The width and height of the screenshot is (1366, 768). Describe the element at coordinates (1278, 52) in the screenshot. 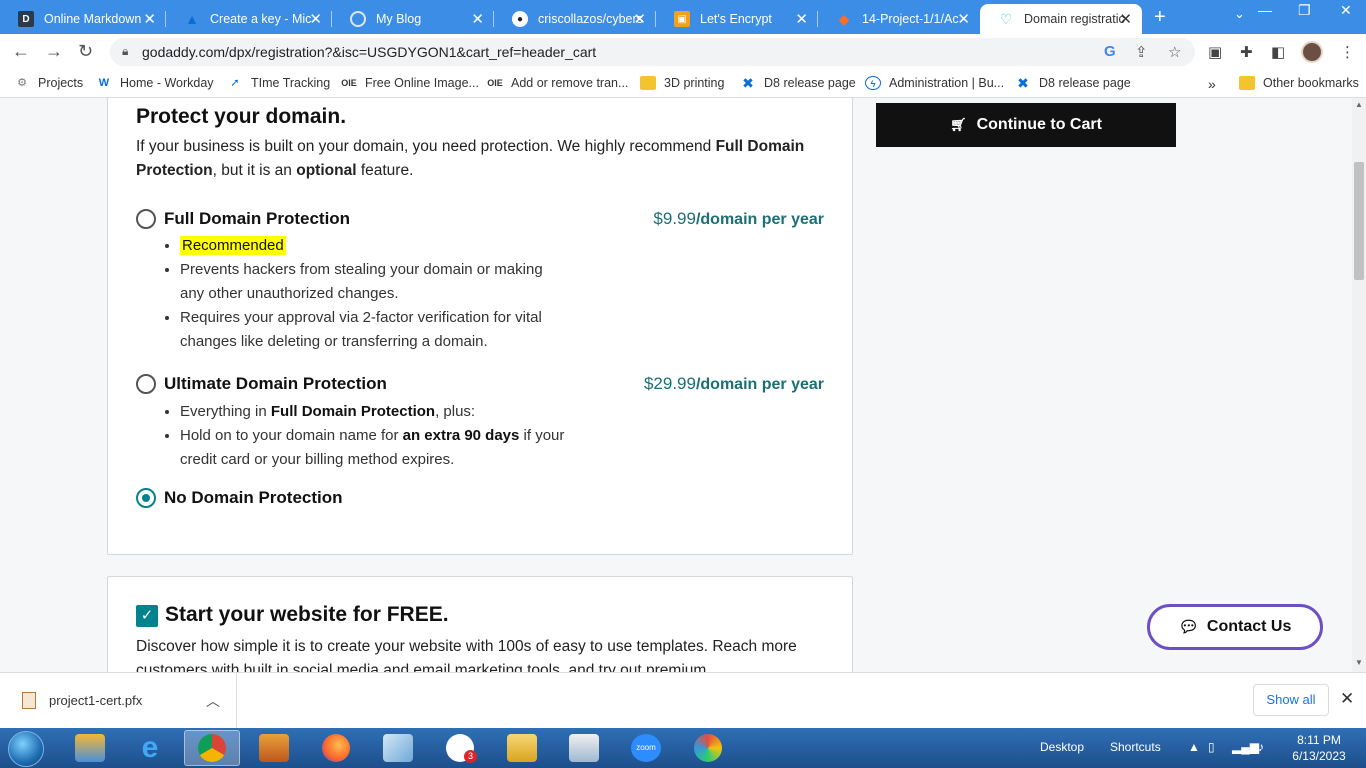

I see `side-panel-icon: ◧` at that location.